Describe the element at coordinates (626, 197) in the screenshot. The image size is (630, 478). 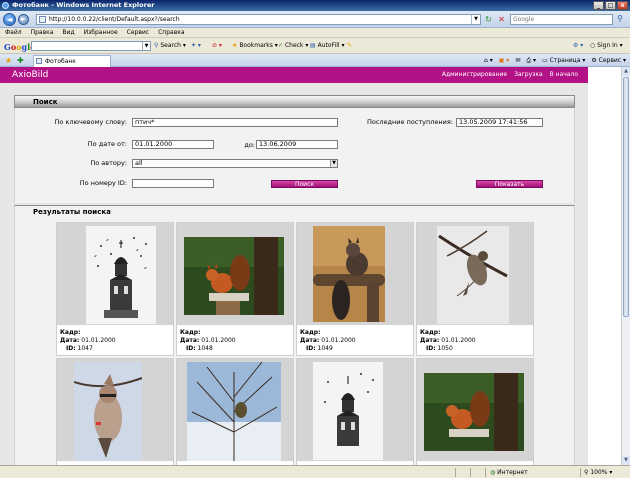
I see `scrollbar-thumb` at that location.